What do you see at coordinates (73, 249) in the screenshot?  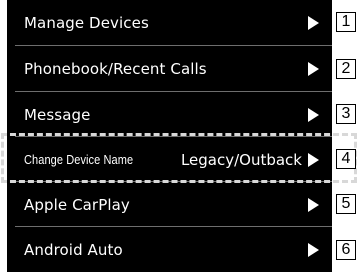 I see `menu-item-label: Android Auto` at bounding box center [73, 249].